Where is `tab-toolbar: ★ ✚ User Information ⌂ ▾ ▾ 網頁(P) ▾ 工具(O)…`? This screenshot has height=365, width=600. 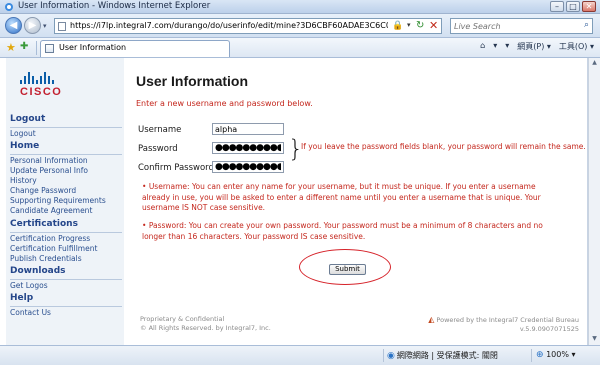 tab-toolbar: ★ ✚ User Information ⌂ ▾ ▾ 網頁(P) ▾ 工具(O)… is located at coordinates (300, 48).